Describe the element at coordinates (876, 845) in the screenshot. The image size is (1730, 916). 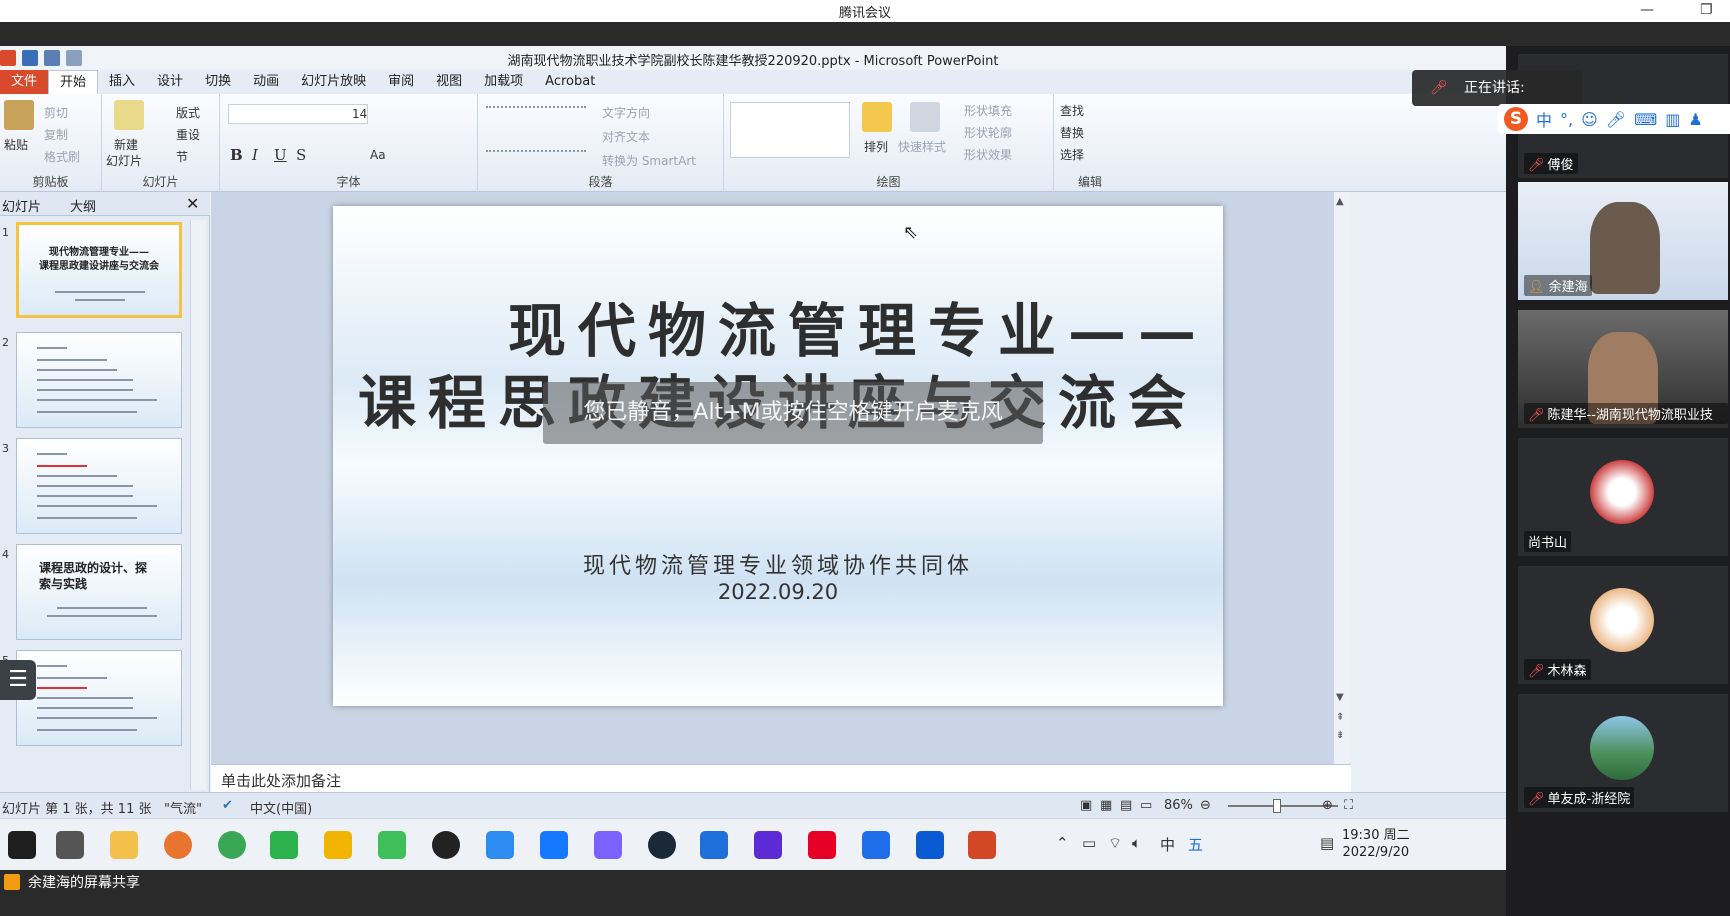
I see `feishu-icon` at that location.